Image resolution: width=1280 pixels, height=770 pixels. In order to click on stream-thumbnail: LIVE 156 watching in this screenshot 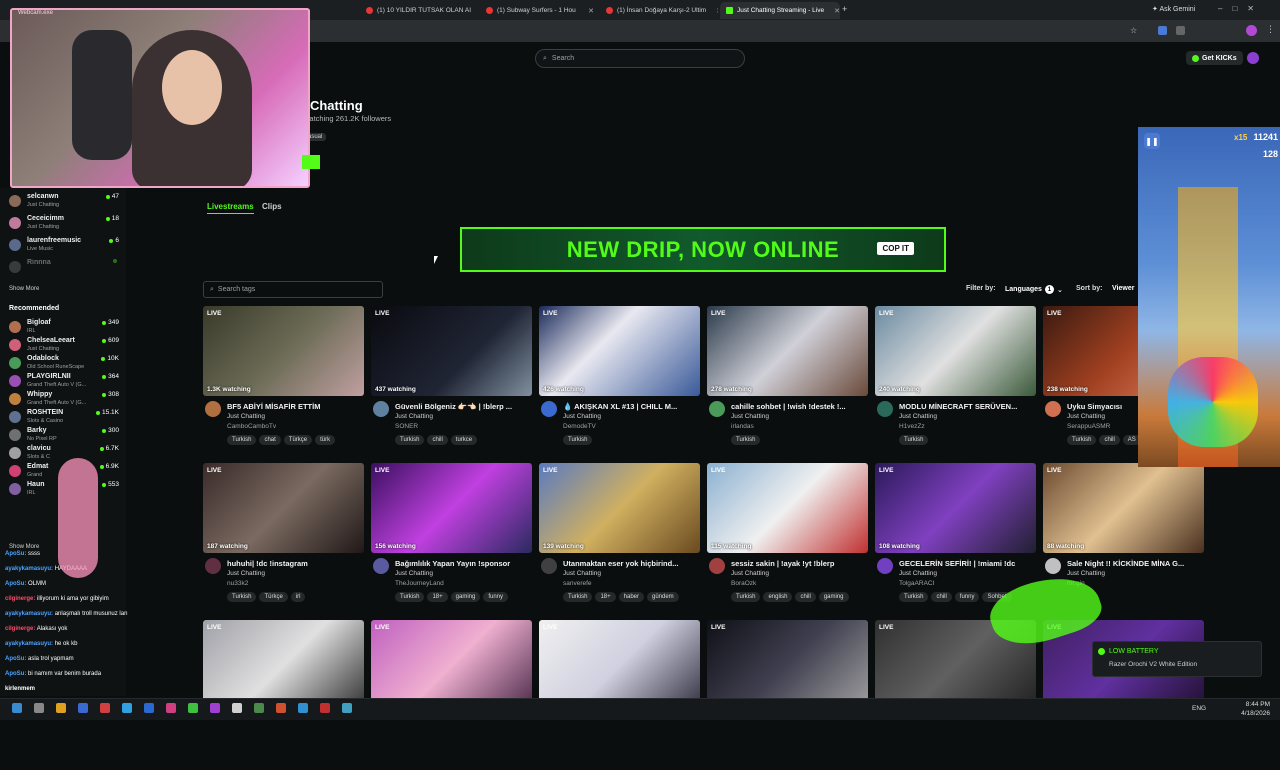, I will do `click(451, 508)`.